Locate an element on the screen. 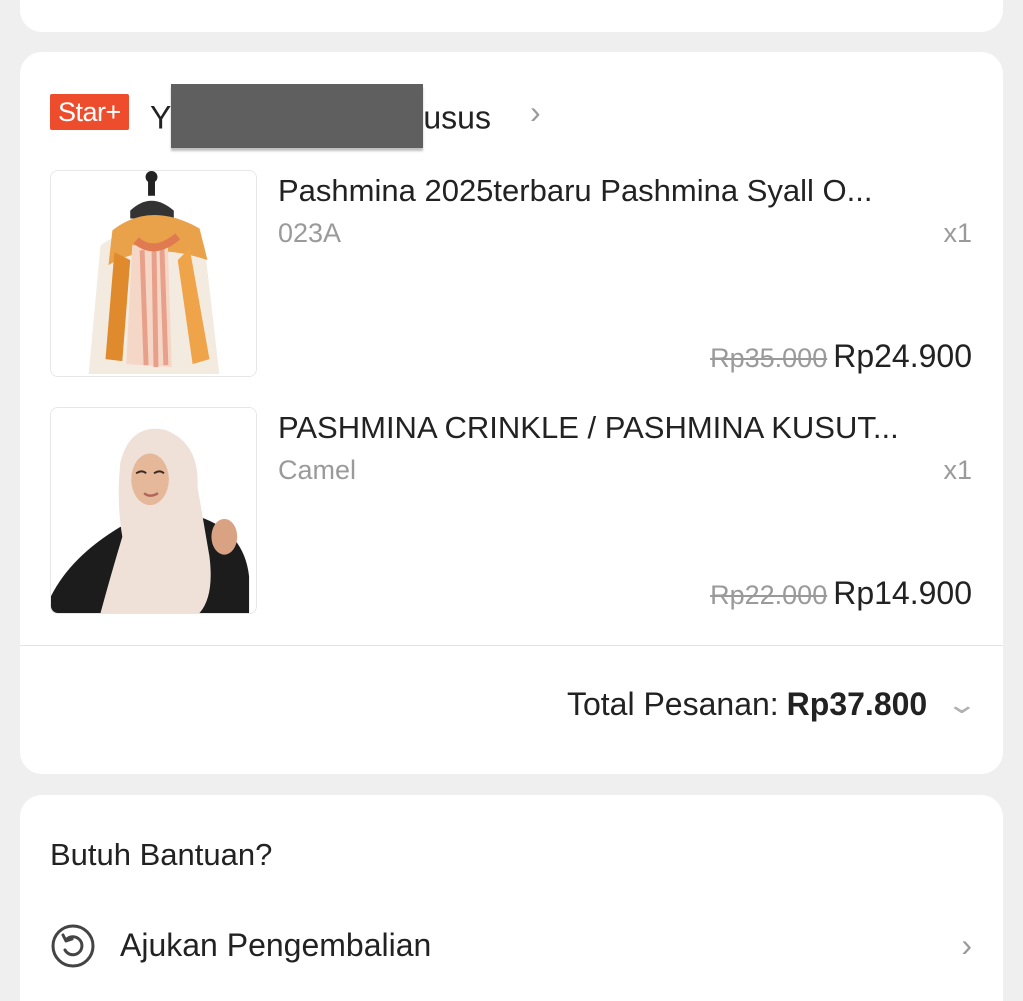 The image size is (1023, 1001). shop-name-prefix: Y is located at coordinates (161, 117).